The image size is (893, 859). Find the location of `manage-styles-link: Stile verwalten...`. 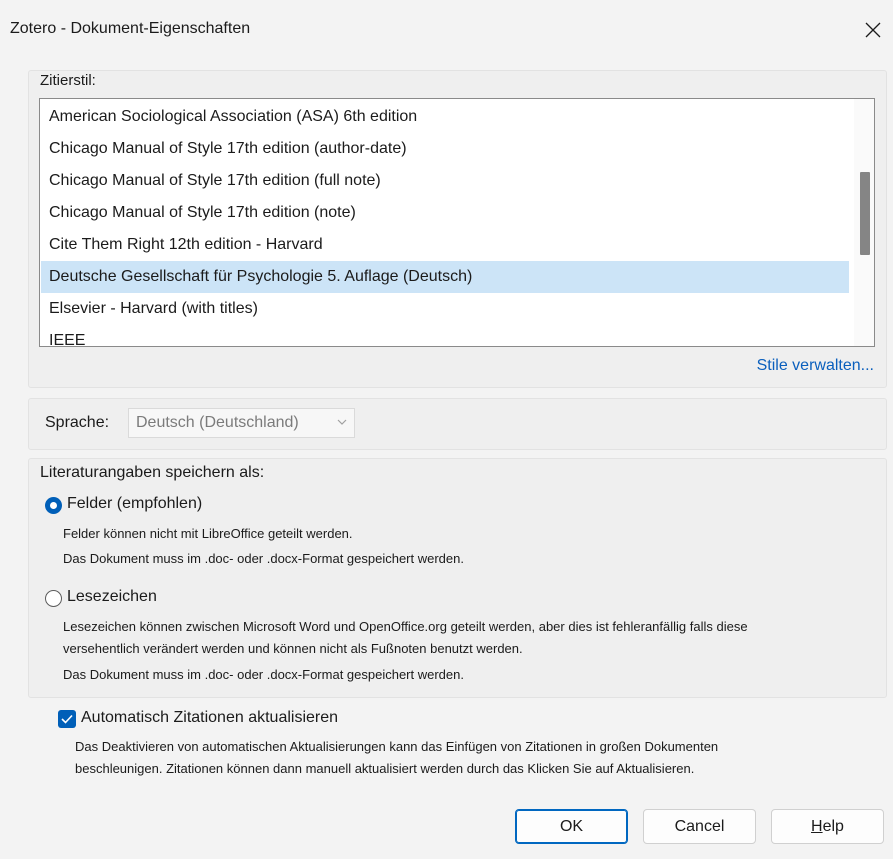

manage-styles-link: Stile verwalten... is located at coordinates (815, 366).